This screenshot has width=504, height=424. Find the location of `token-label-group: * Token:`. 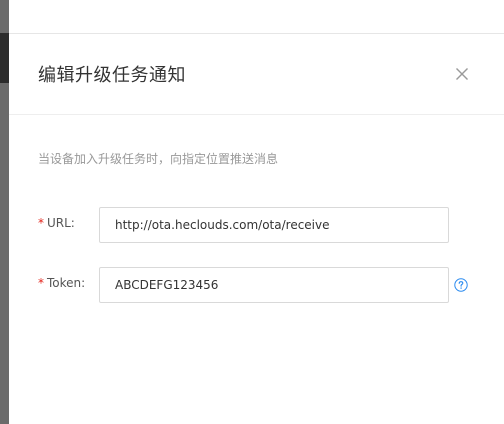

token-label-group: * Token: is located at coordinates (61, 283).